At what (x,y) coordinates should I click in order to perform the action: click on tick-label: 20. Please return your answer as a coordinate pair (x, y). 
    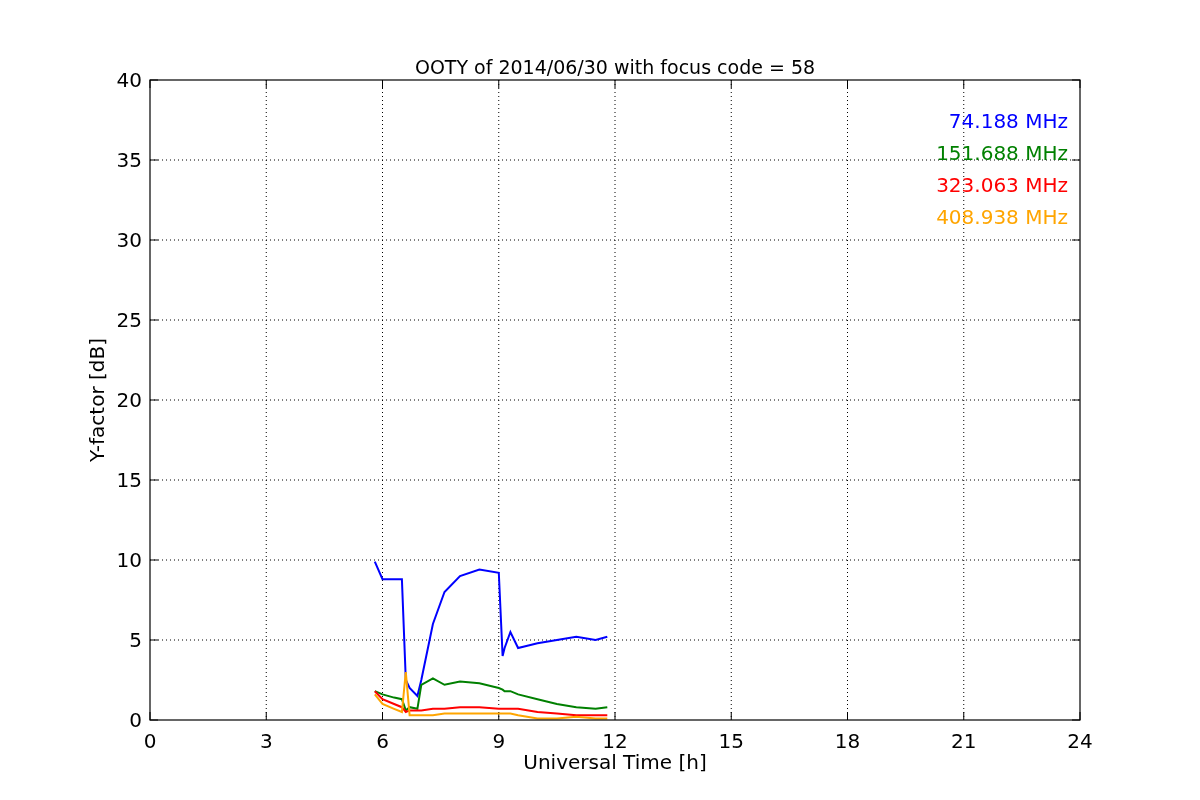
    Looking at the image, I should click on (129, 400).